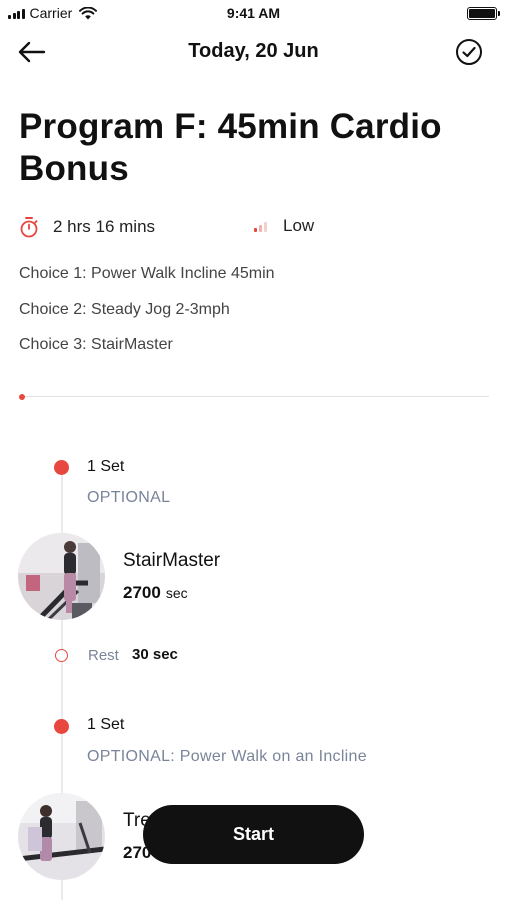 The height and width of the screenshot is (900, 507). I want to click on program-level: Low, so click(284, 226).